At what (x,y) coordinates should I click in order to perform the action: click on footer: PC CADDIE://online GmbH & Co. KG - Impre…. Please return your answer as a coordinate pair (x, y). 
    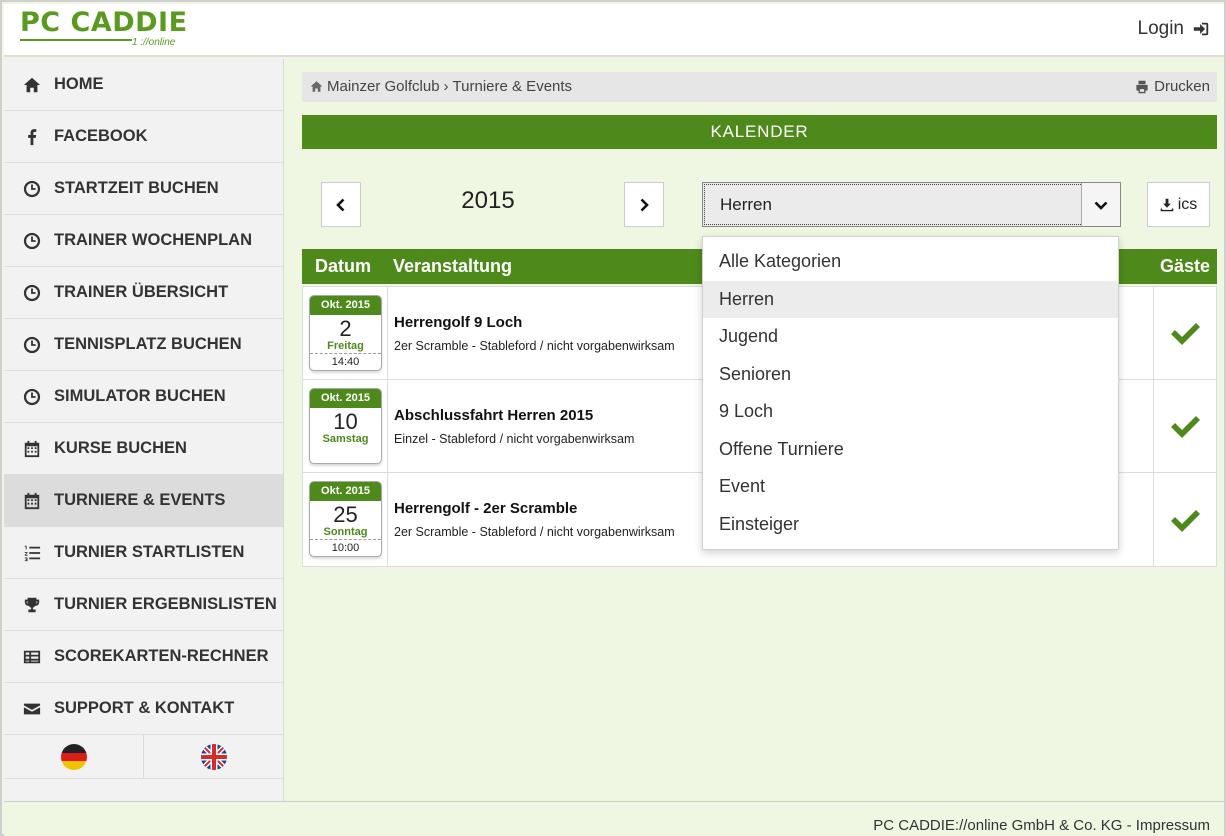
    Looking at the image, I should click on (614, 818).